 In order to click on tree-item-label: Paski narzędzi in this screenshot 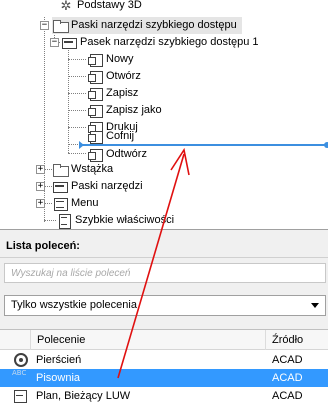, I will do `click(107, 186)`.